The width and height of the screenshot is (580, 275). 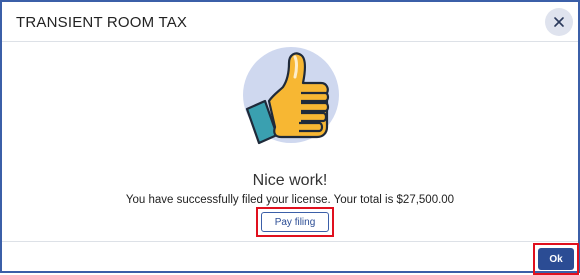 I want to click on close-icon, so click(x=559, y=22).